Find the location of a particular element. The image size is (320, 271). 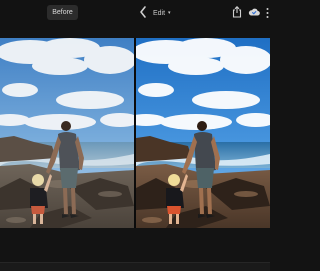

edit-dropdown-label: Edit is located at coordinates (159, 13).